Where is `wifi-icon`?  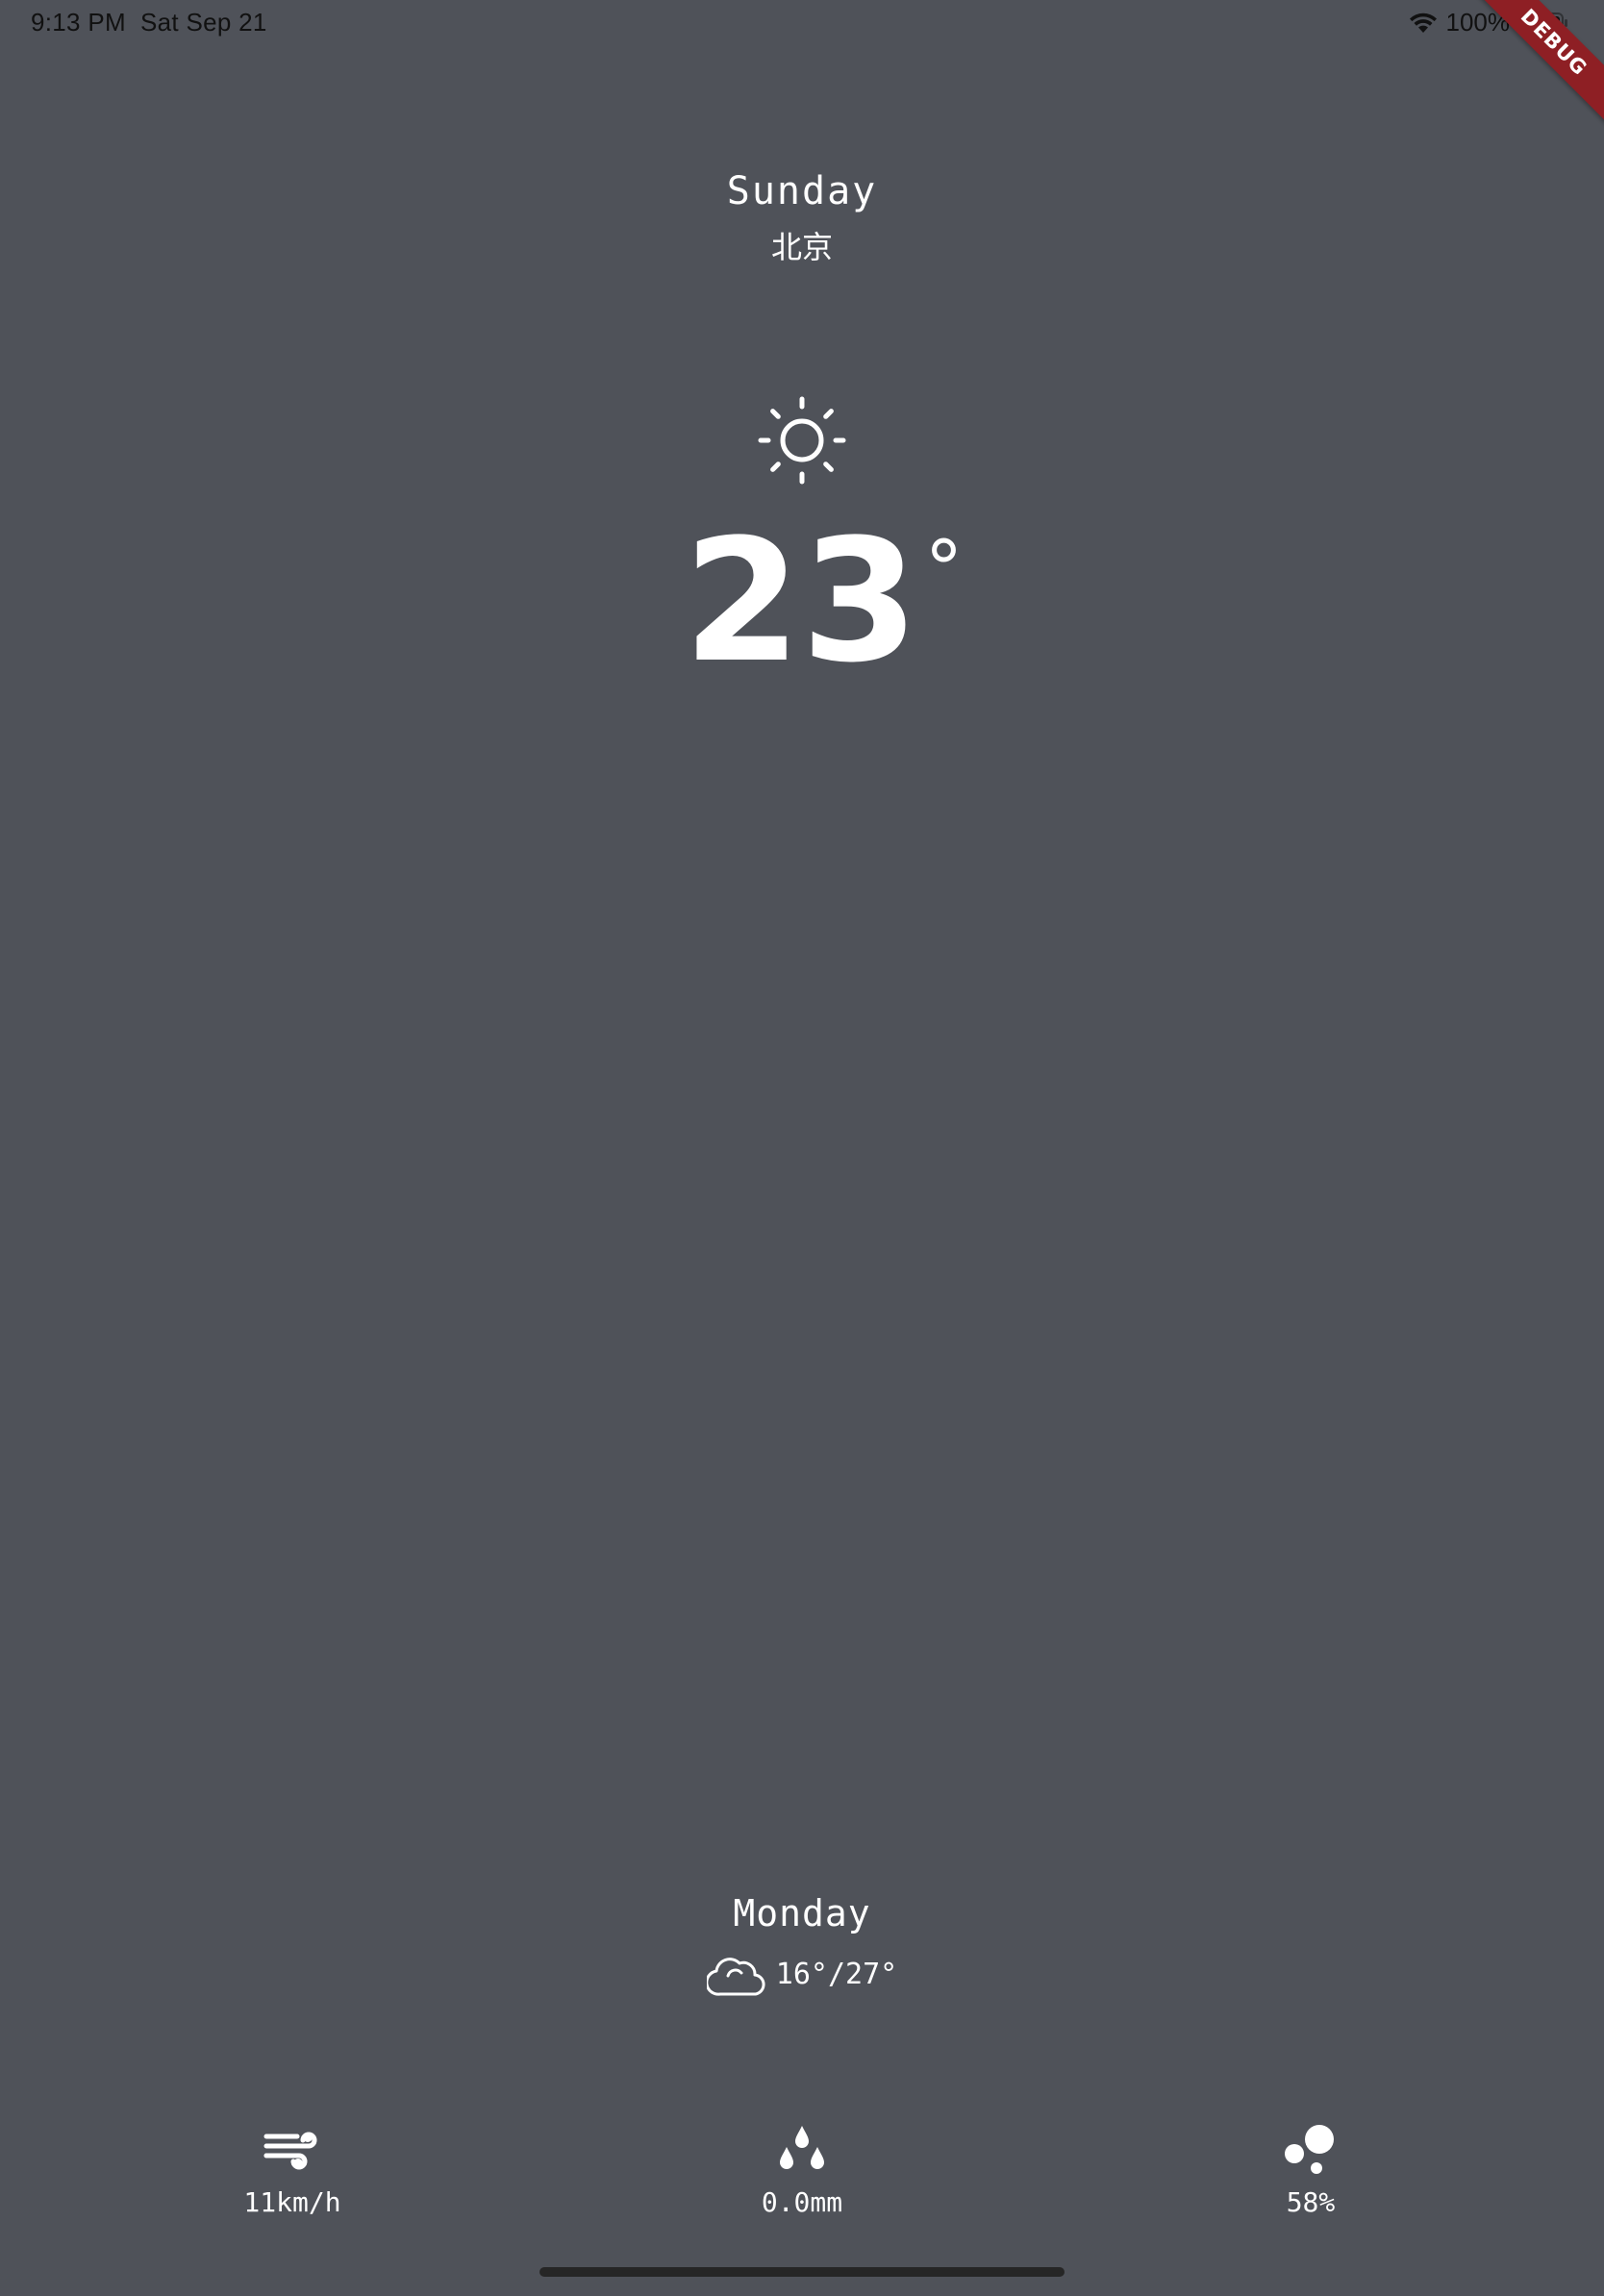 wifi-icon is located at coordinates (1423, 23).